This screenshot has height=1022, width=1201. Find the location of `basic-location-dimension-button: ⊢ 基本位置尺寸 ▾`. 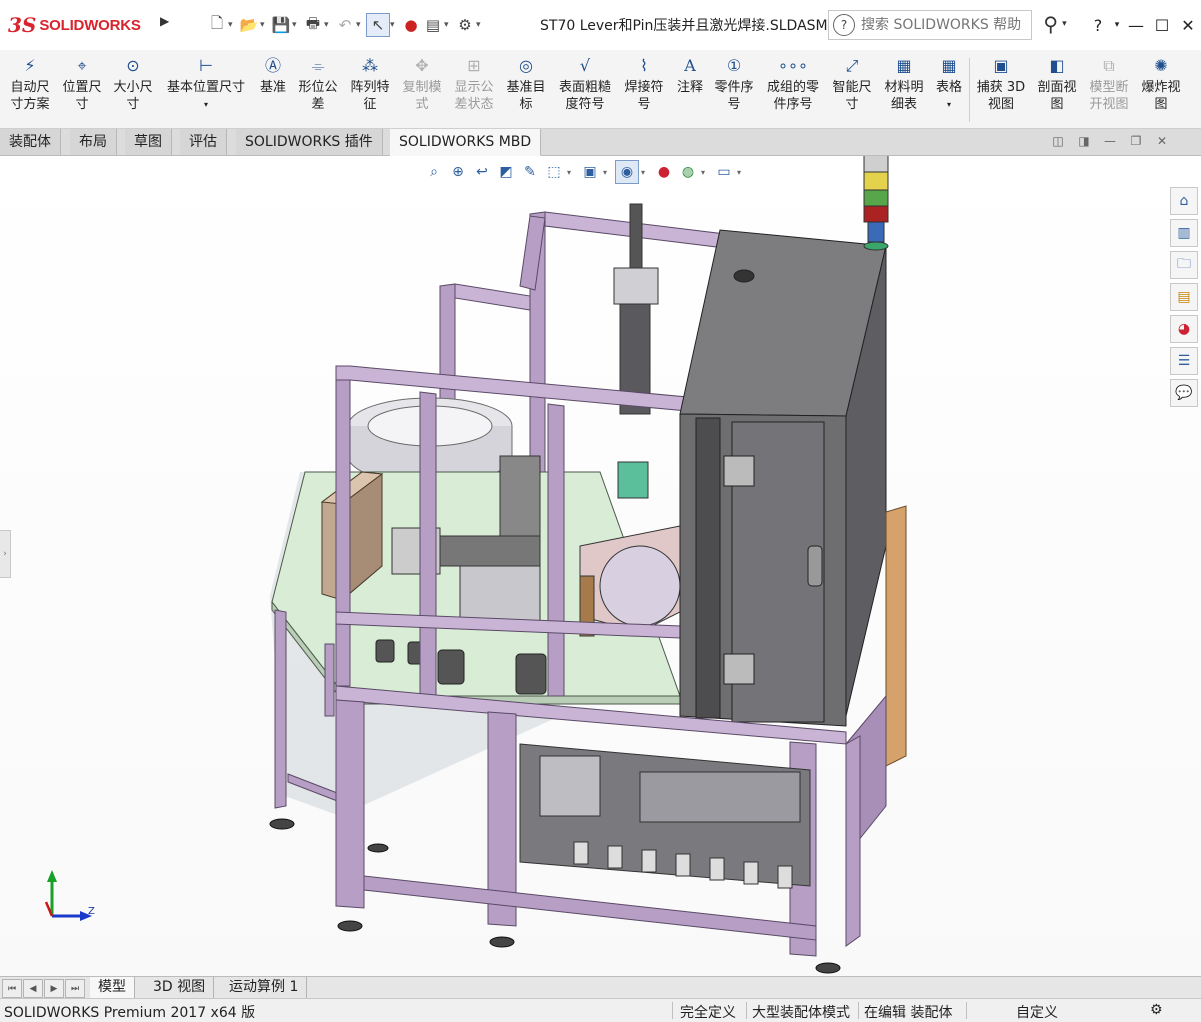

basic-location-dimension-button: ⊢ 基本位置尺寸 ▾ is located at coordinates (206, 89).